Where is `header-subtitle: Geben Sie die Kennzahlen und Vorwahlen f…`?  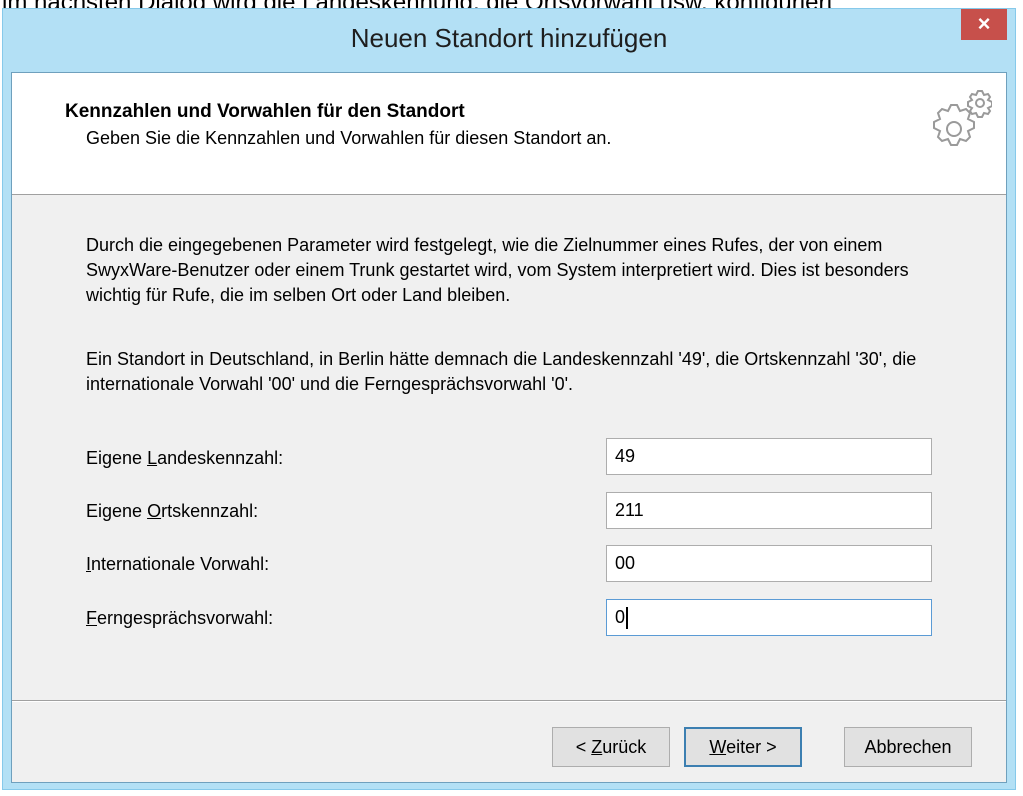
header-subtitle: Geben Sie die Kennzahlen und Vorwahlen f… is located at coordinates (349, 138).